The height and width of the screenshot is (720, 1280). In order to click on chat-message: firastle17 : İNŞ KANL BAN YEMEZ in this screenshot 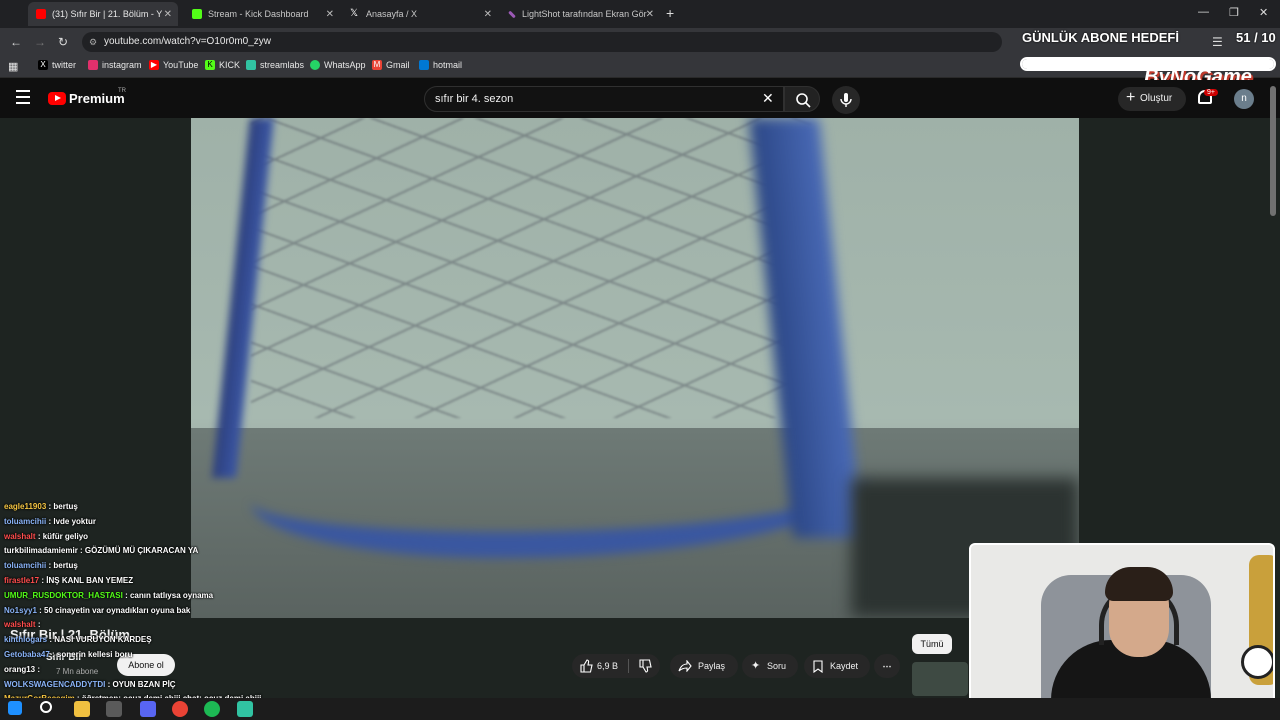, I will do `click(69, 580)`.